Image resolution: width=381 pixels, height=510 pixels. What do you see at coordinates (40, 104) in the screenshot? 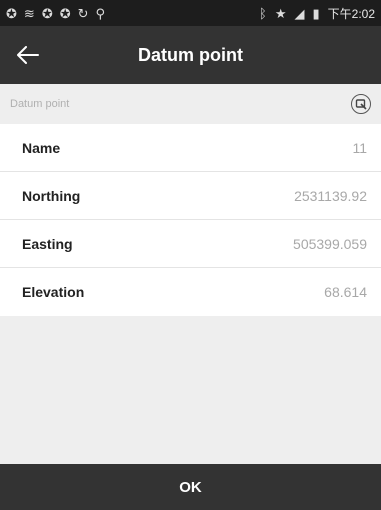
I see `section-label: Datum point` at bounding box center [40, 104].